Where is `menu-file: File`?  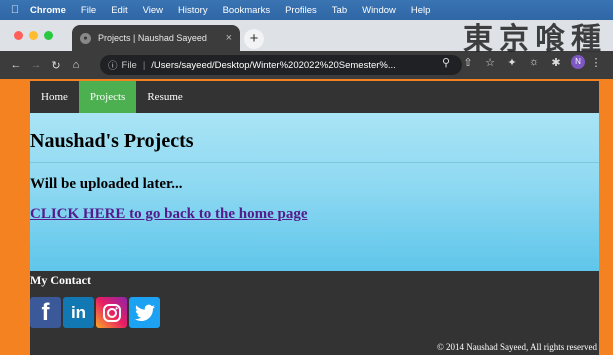
menu-file: File is located at coordinates (88, 10).